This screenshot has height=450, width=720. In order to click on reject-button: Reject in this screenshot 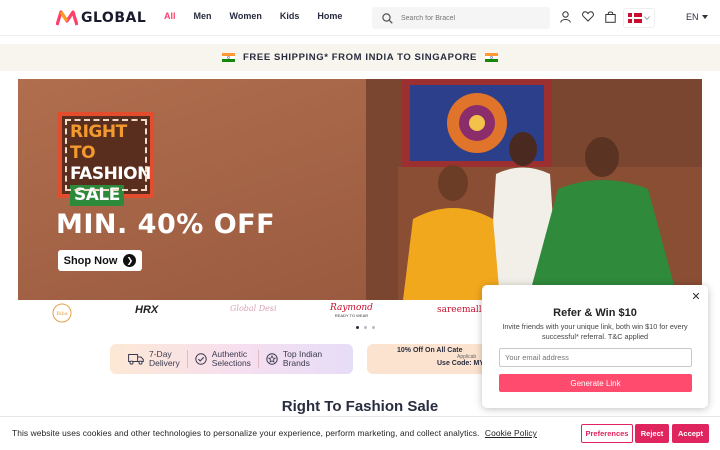, I will do `click(652, 433)`.